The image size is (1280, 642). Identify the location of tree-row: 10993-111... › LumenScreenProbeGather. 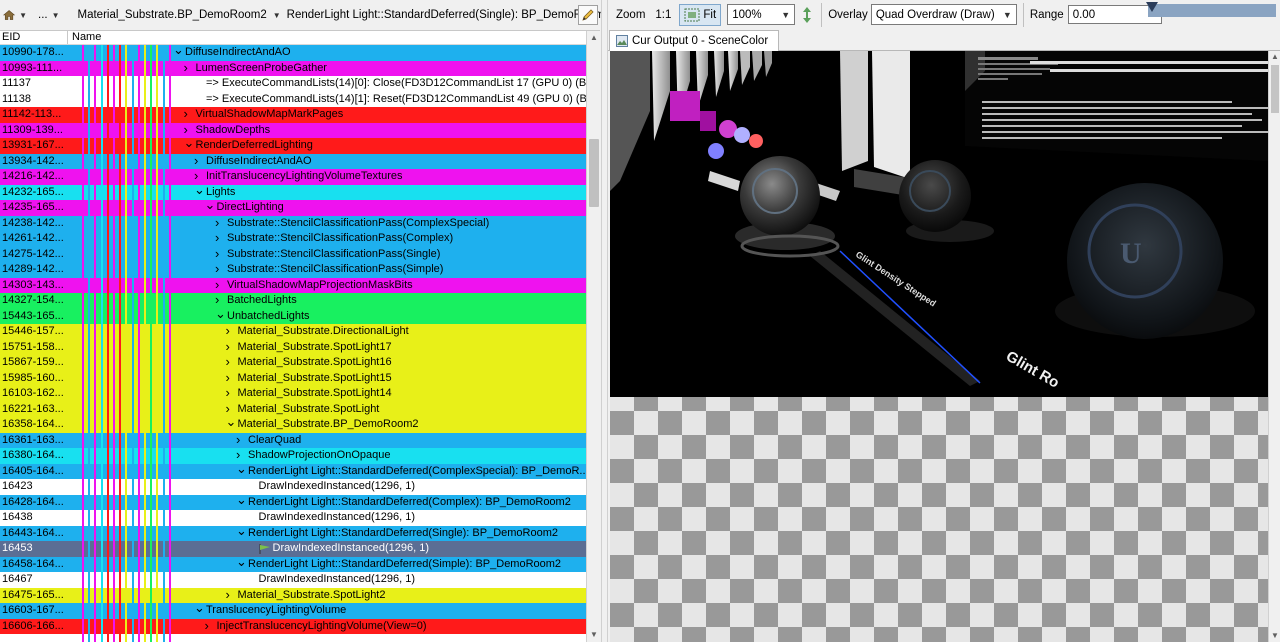
(293, 68).